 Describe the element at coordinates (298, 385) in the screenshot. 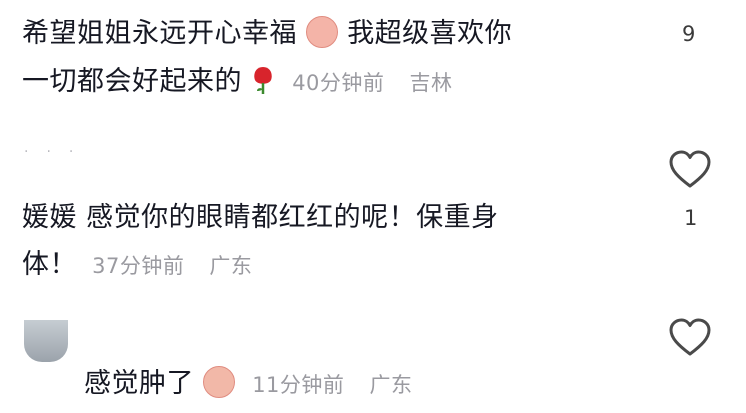

I see `comment-3-time: 11分钟前` at that location.